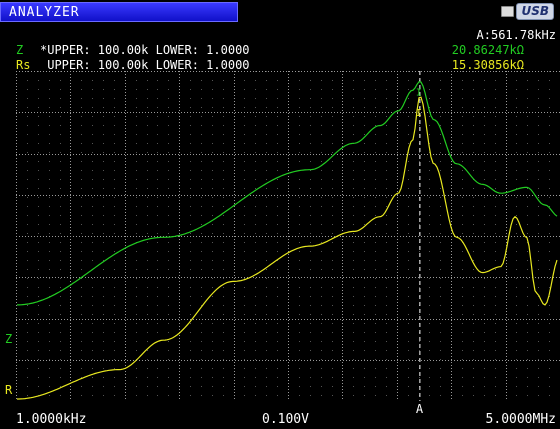 The image size is (560, 429). Describe the element at coordinates (145, 50) in the screenshot. I see `z-limits: *UPPER: 100.00k LOWER: 1.0000` at that location.